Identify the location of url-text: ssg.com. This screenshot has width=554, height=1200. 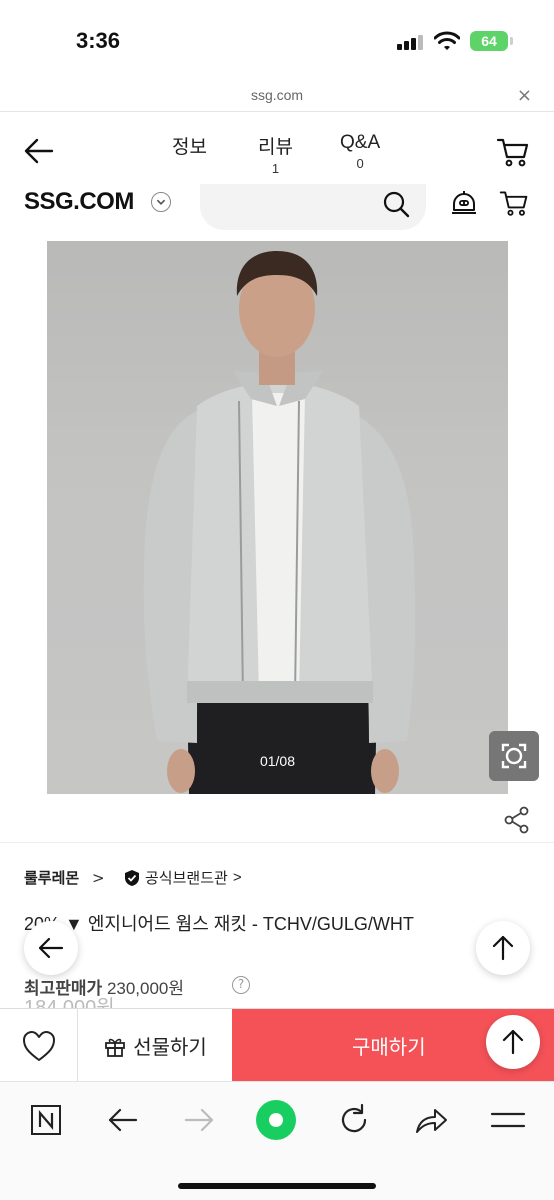
(277, 95).